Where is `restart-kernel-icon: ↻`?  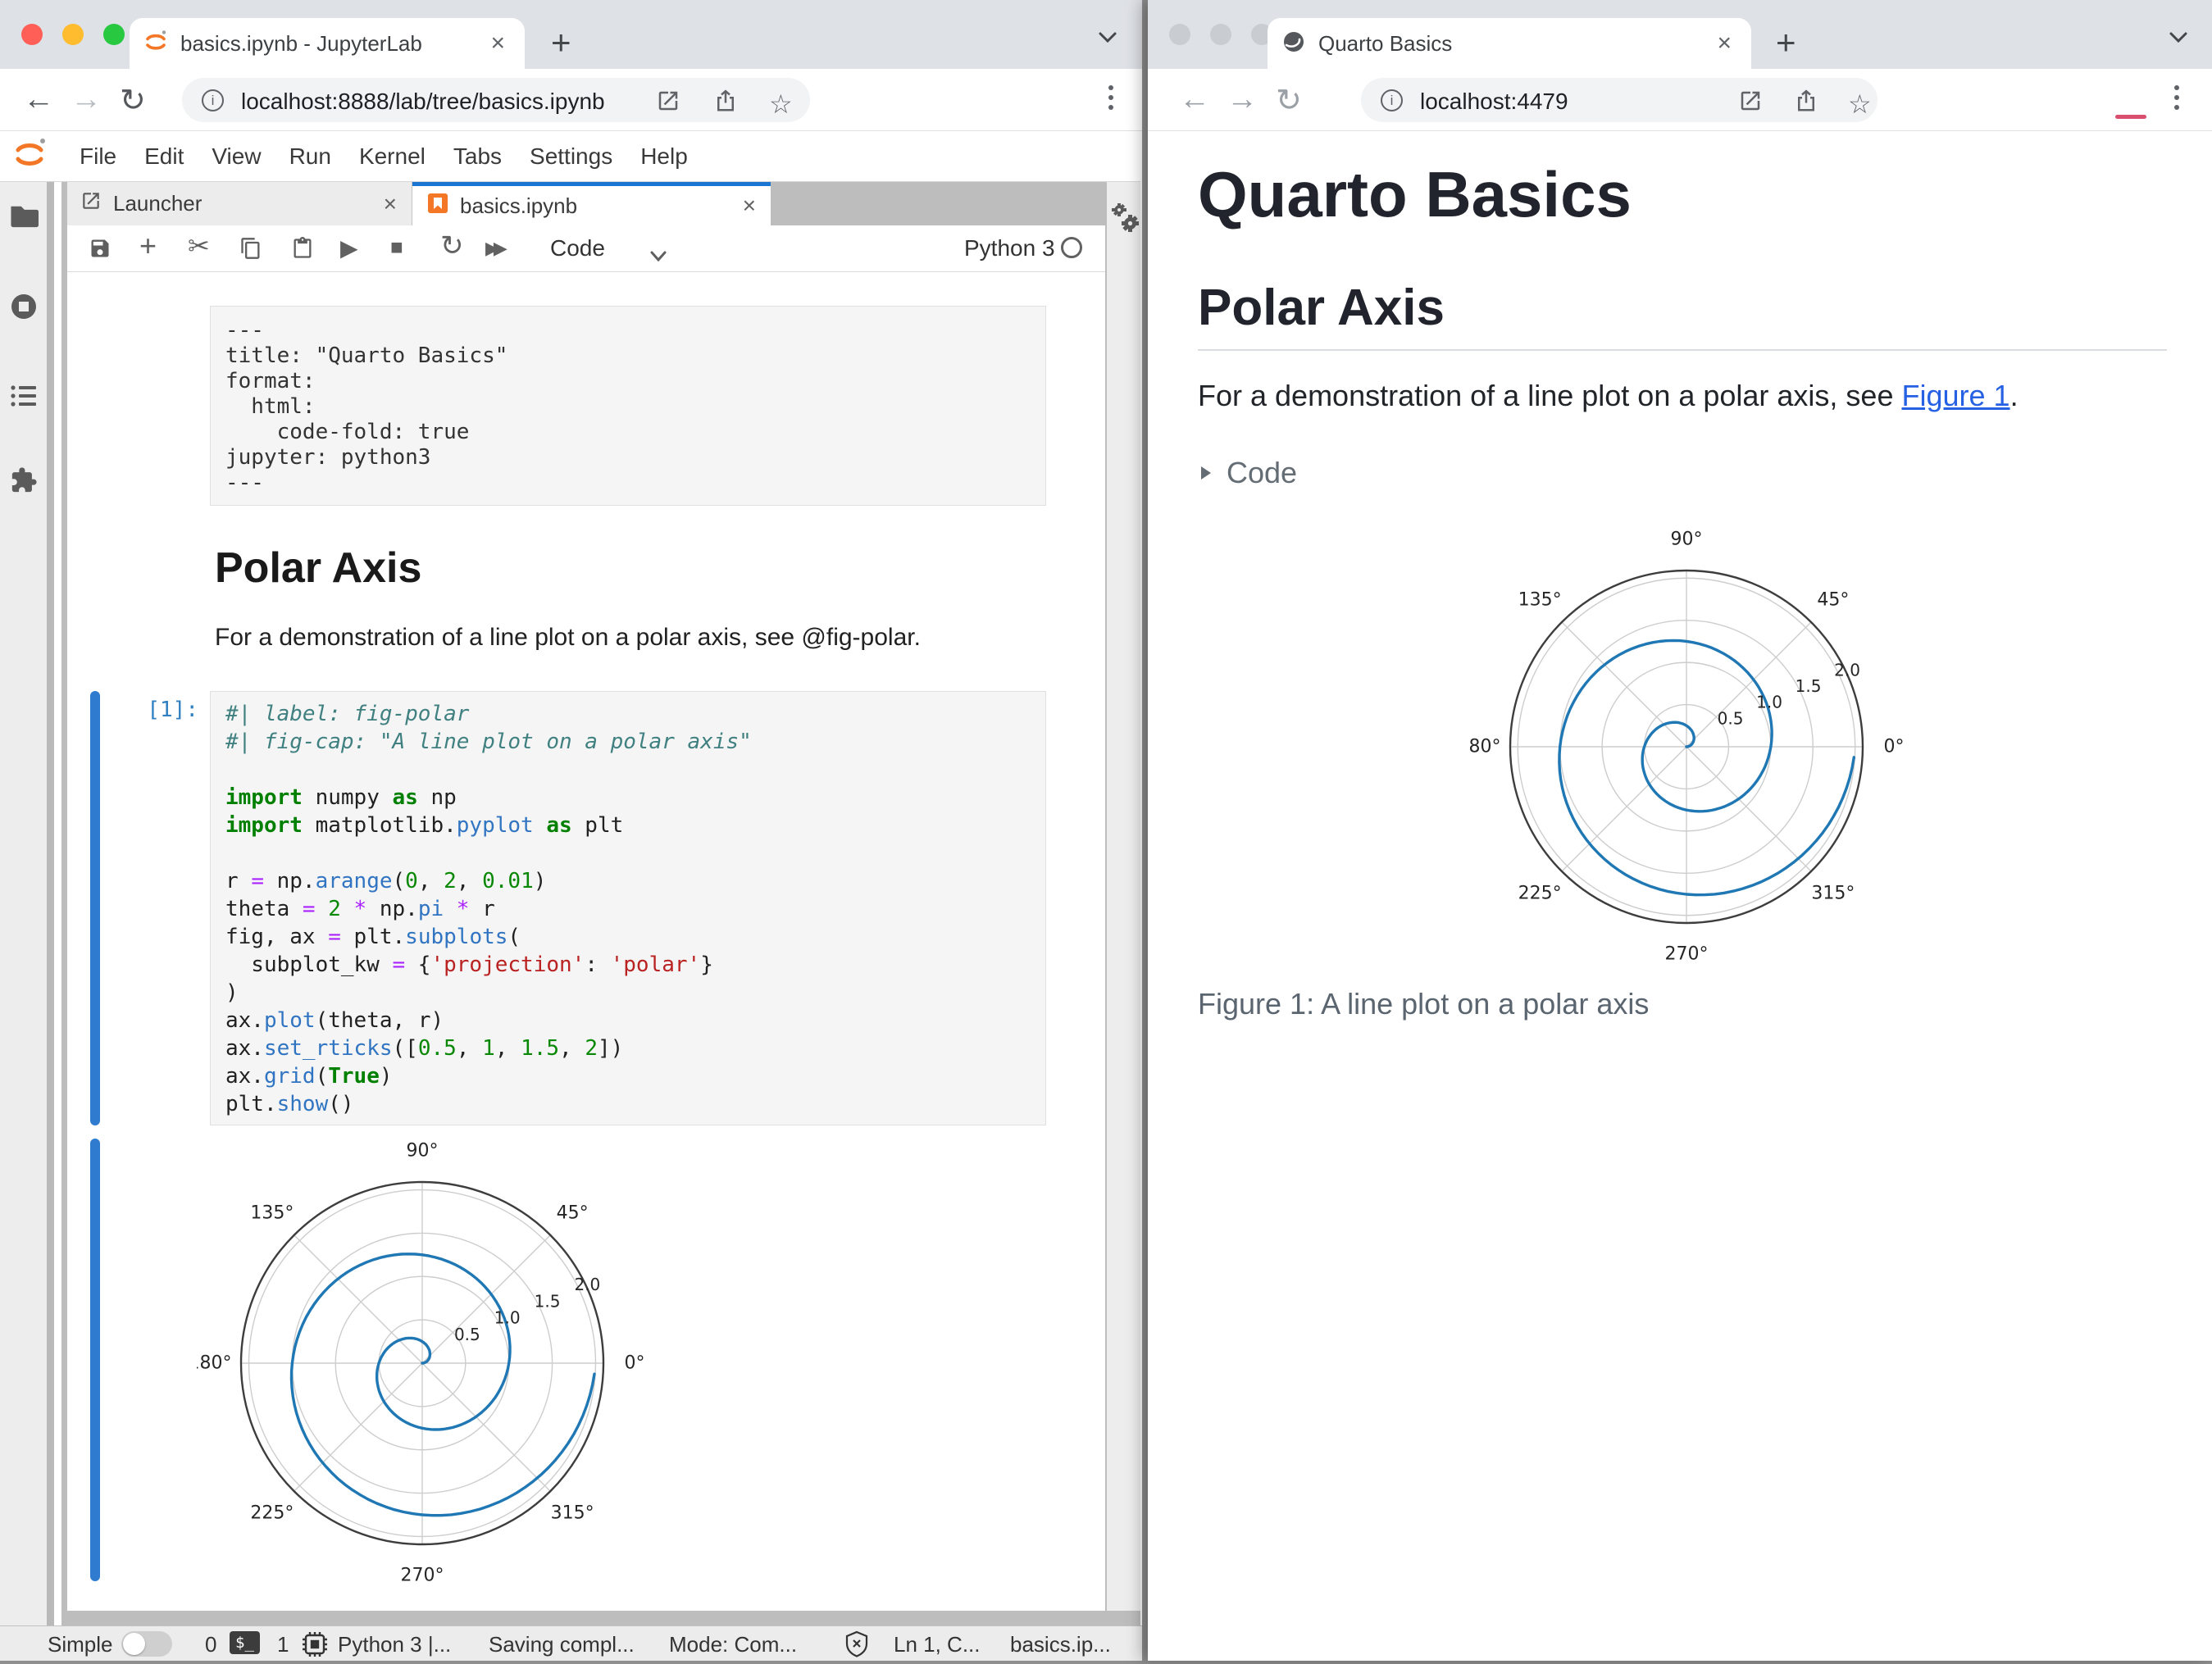 restart-kernel-icon: ↻ is located at coordinates (452, 246).